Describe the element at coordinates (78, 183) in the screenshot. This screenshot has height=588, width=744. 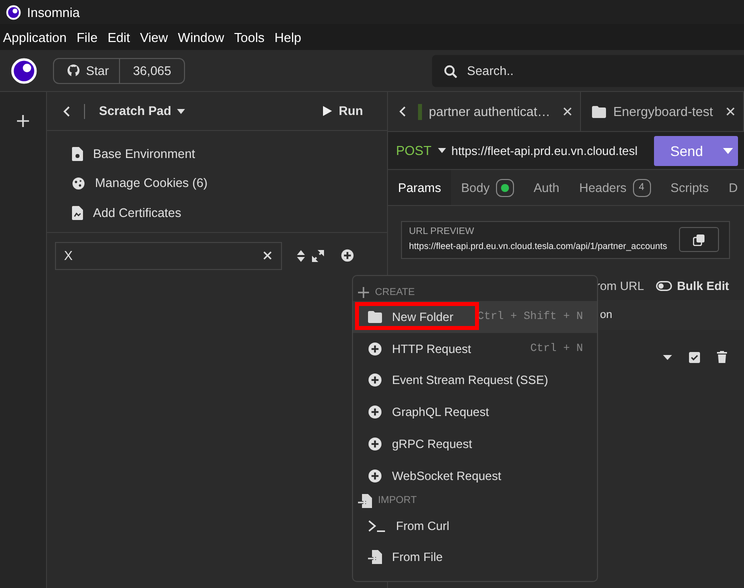
I see `cookie-icon` at that location.